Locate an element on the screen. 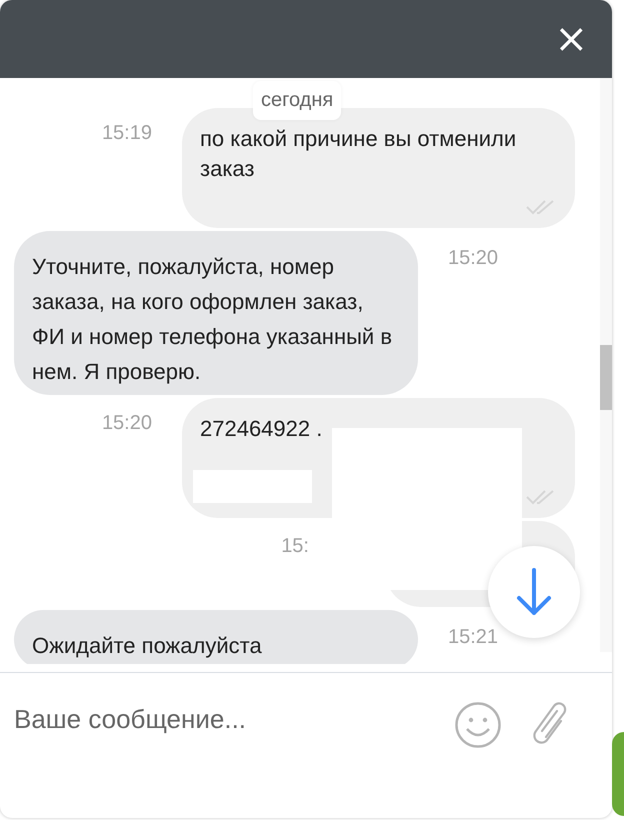  close-button: × is located at coordinates (571, 39).